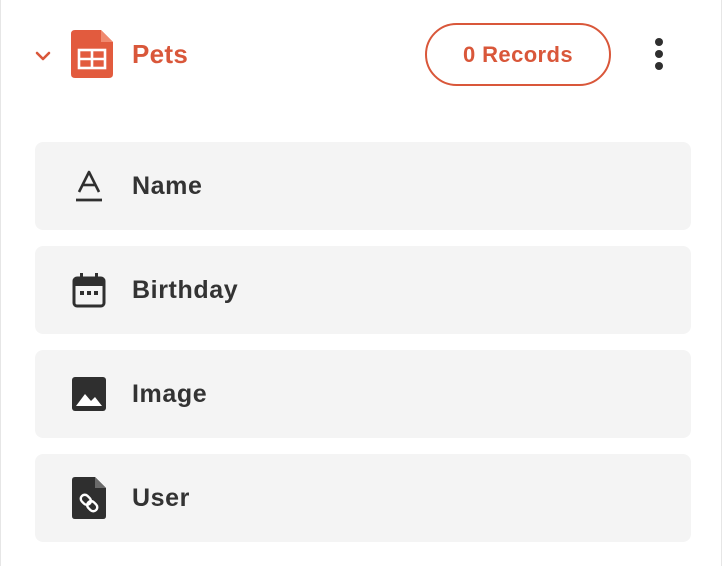 This screenshot has width=724, height=566. I want to click on text-field-icon, so click(89, 186).